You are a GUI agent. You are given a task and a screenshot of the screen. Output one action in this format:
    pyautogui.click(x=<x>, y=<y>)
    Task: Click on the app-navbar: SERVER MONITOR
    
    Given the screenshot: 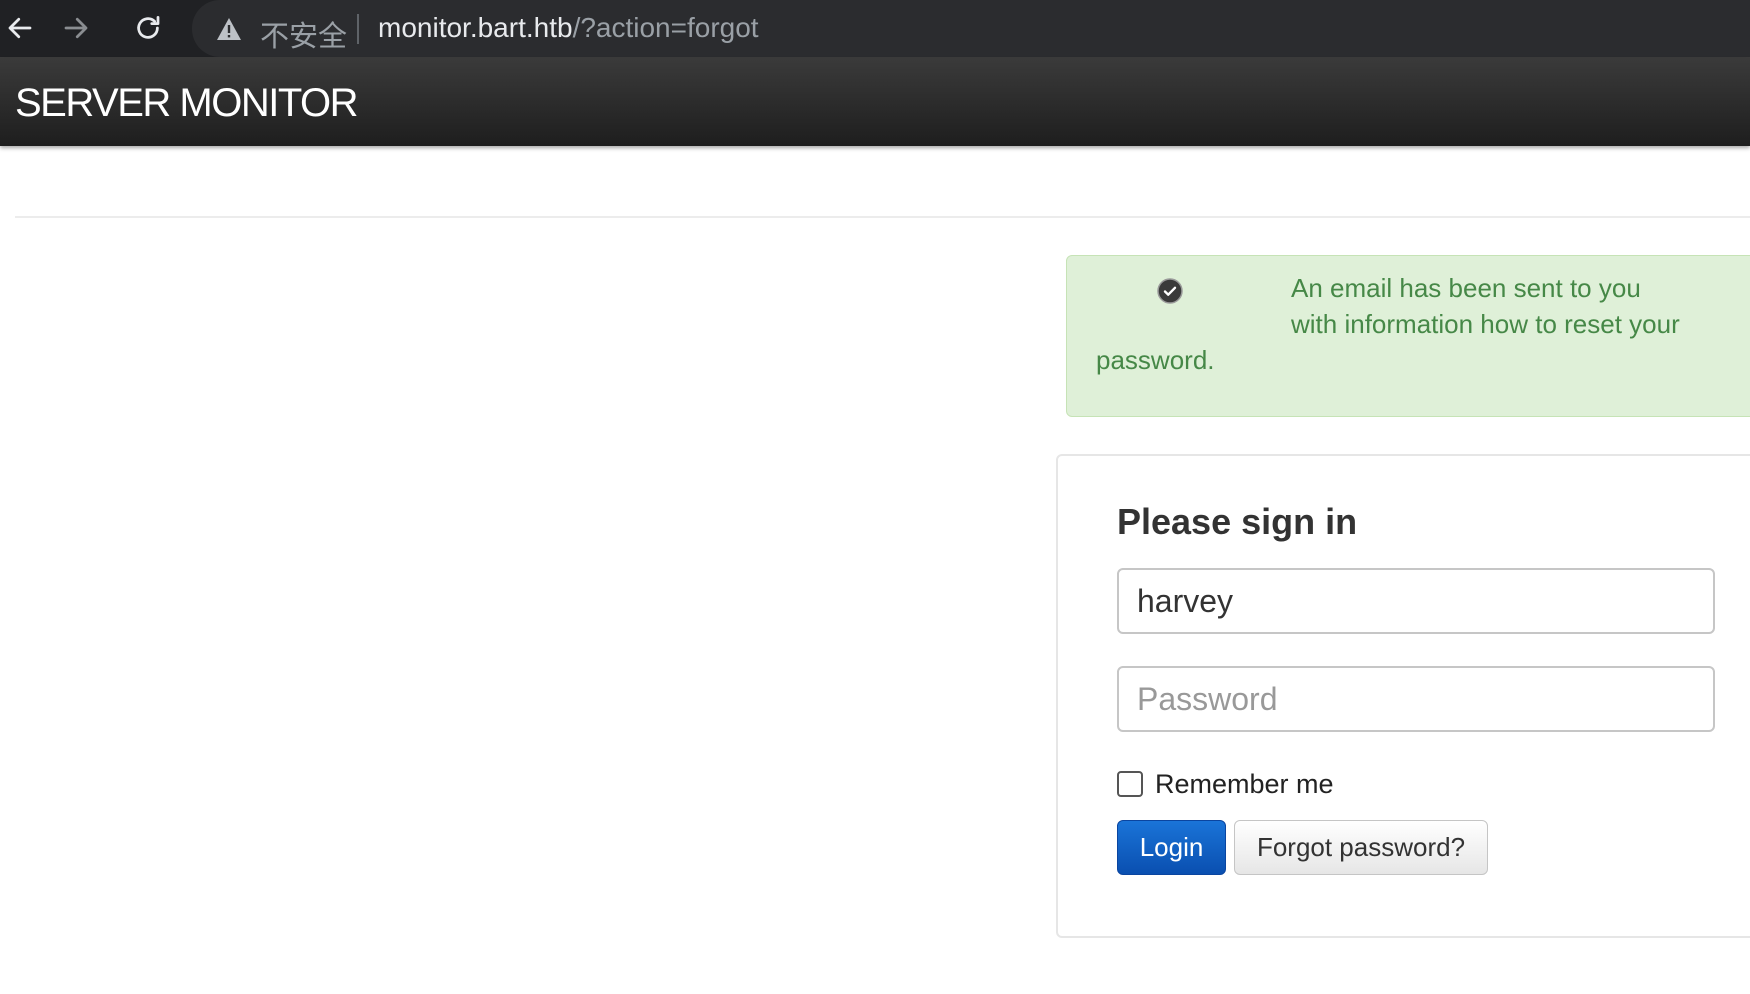 What is the action you would take?
    pyautogui.click(x=875, y=102)
    